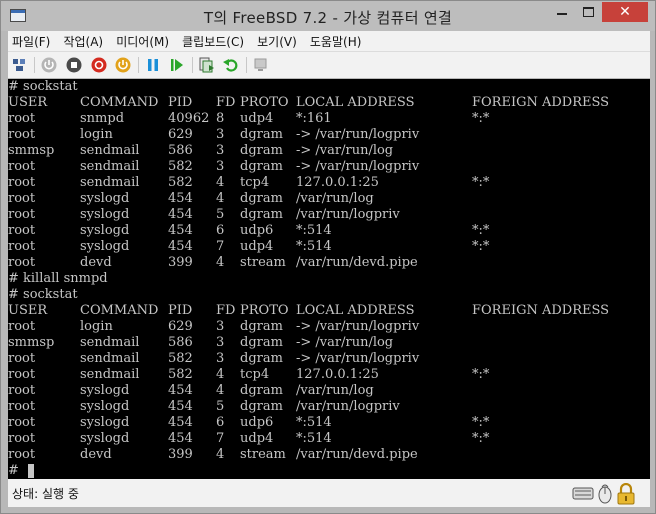 This screenshot has width=656, height=514. Describe the element at coordinates (138, 65) in the screenshot. I see `toolbar-separator` at that location.